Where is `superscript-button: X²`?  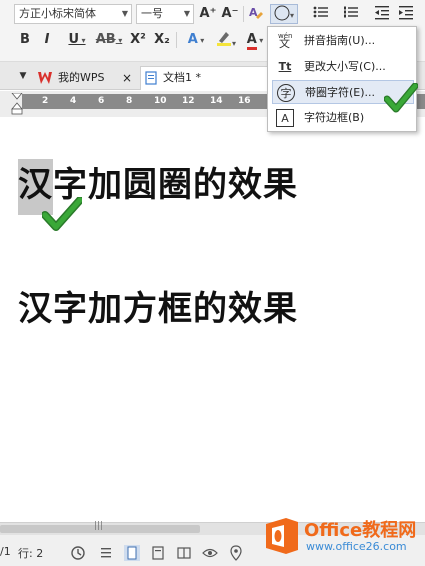
superscript-button: X² is located at coordinates (138, 40).